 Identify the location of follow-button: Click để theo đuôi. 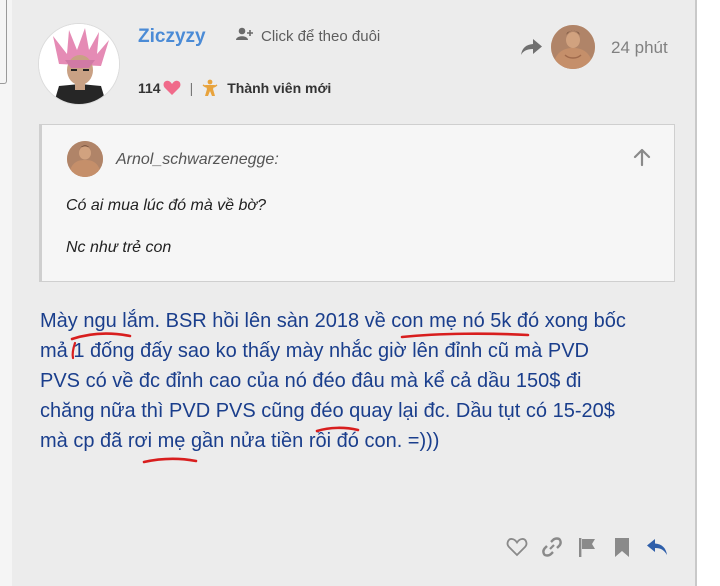
(308, 36).